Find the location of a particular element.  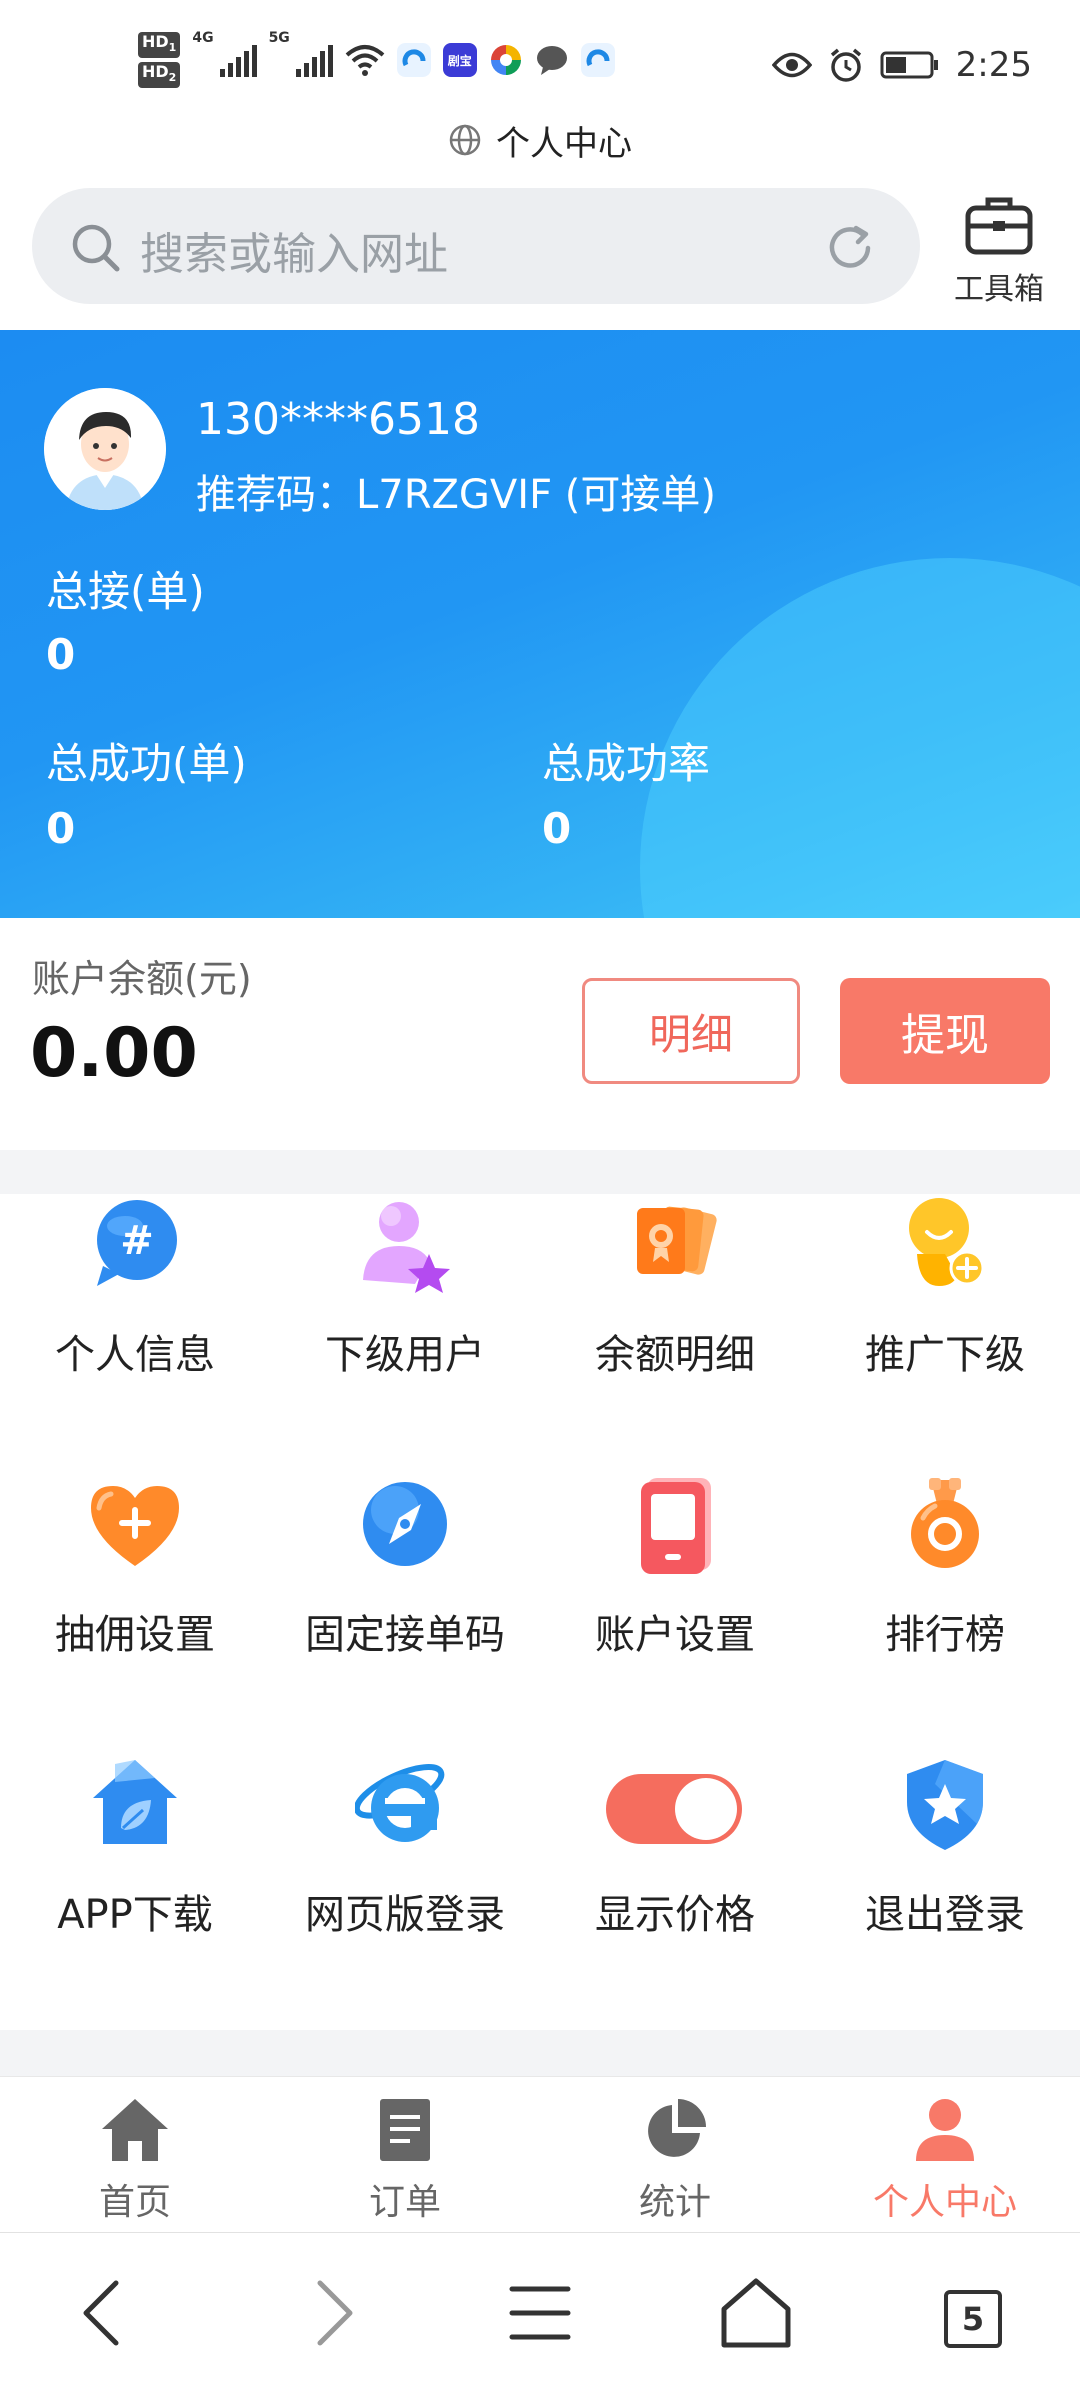

bottom-tab-bar: 首页 订单 统计 个人中心 is located at coordinates (540, 2154).